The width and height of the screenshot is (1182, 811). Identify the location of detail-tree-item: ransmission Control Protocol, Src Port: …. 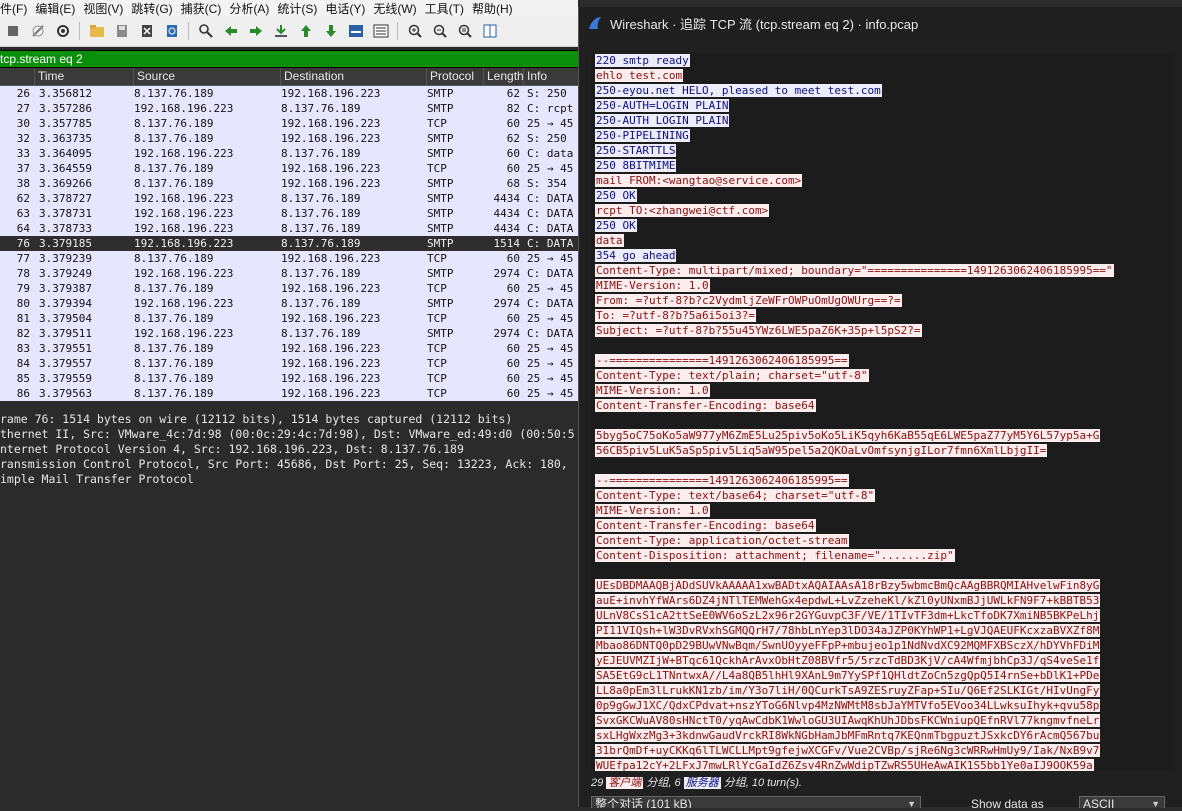
(289, 464).